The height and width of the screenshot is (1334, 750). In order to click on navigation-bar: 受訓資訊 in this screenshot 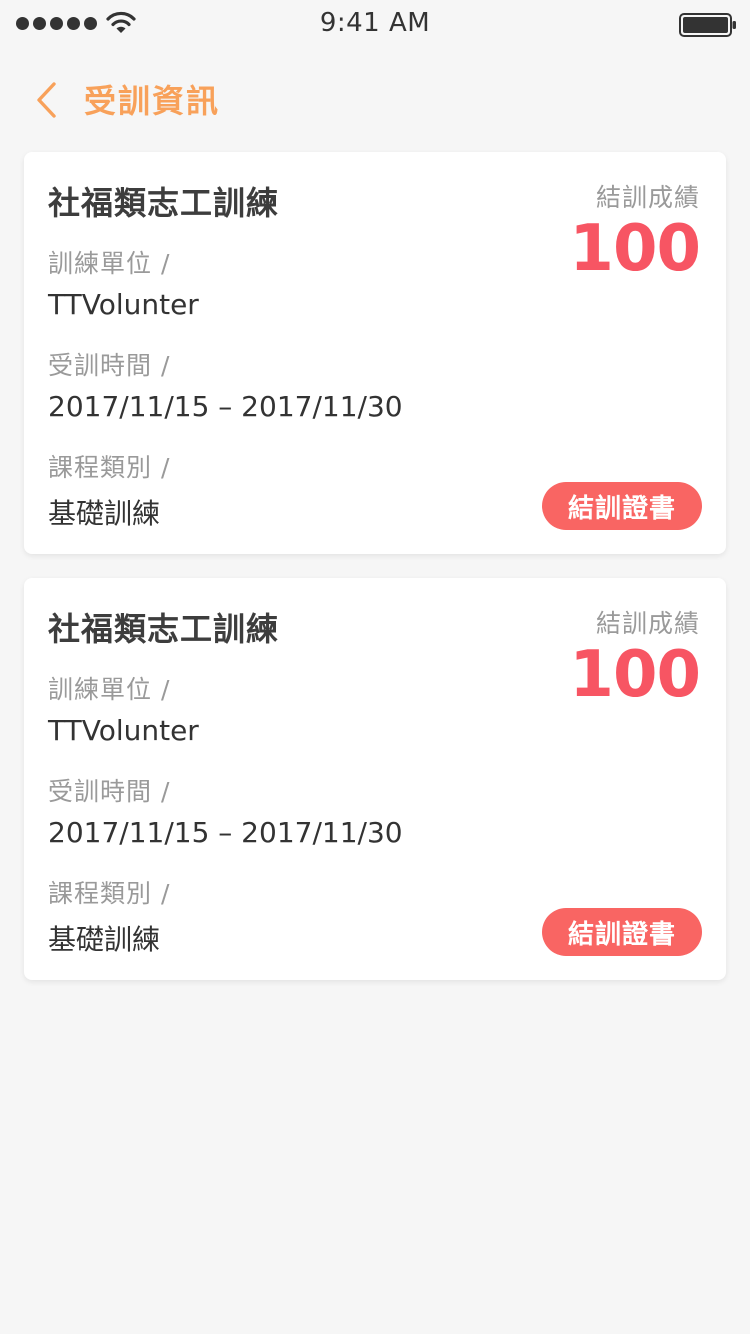, I will do `click(375, 100)`.